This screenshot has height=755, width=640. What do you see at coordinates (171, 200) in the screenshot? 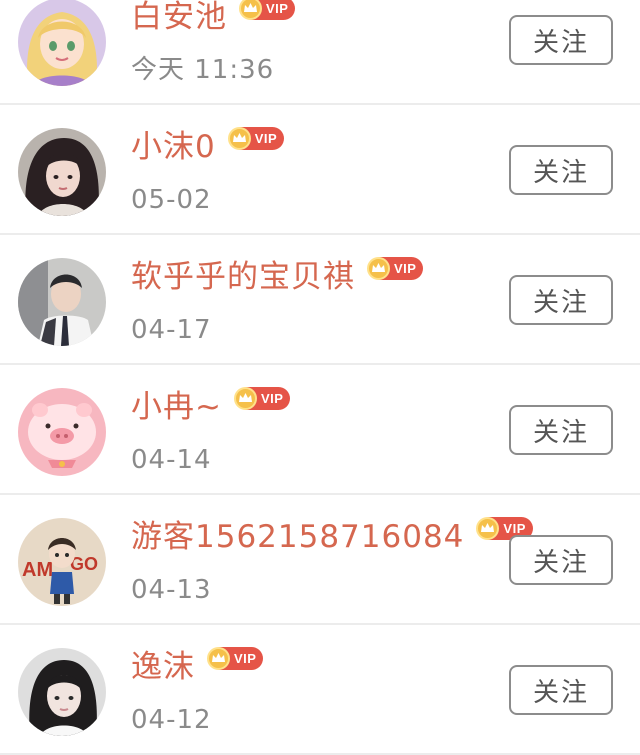
I see `follow-date: 05-02` at bounding box center [171, 200].